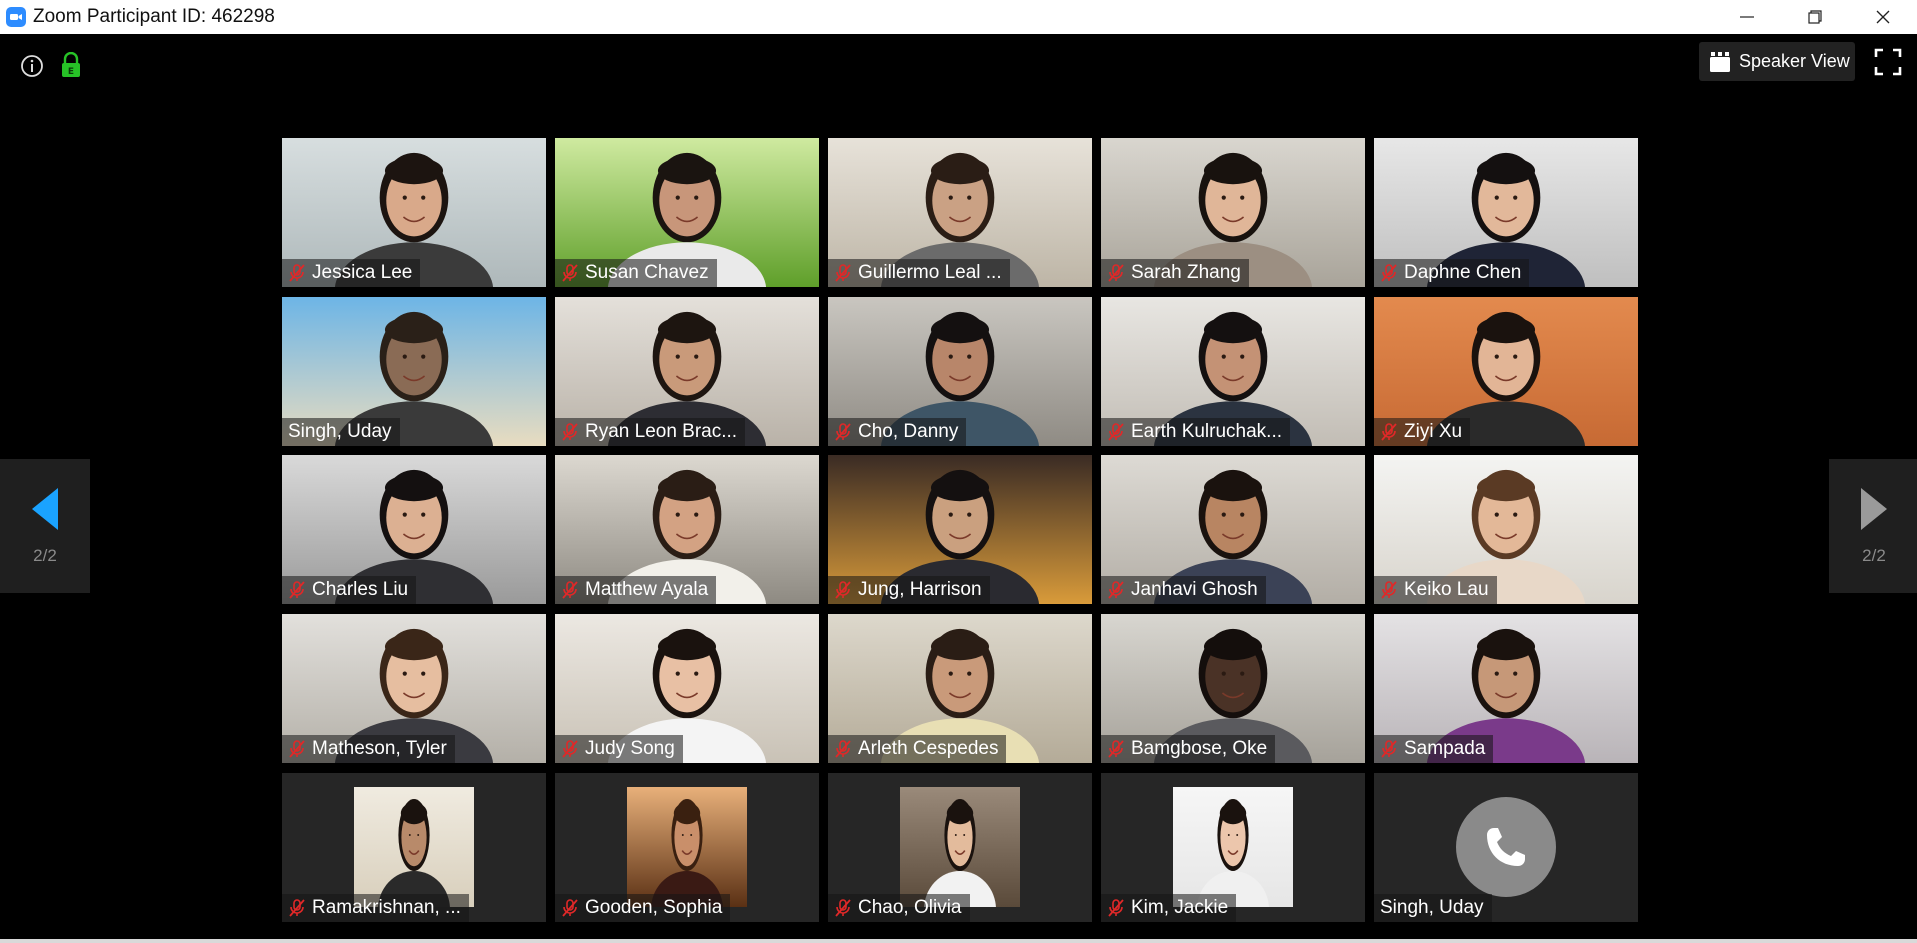  I want to click on participant-name: Judy Song, so click(630, 749).